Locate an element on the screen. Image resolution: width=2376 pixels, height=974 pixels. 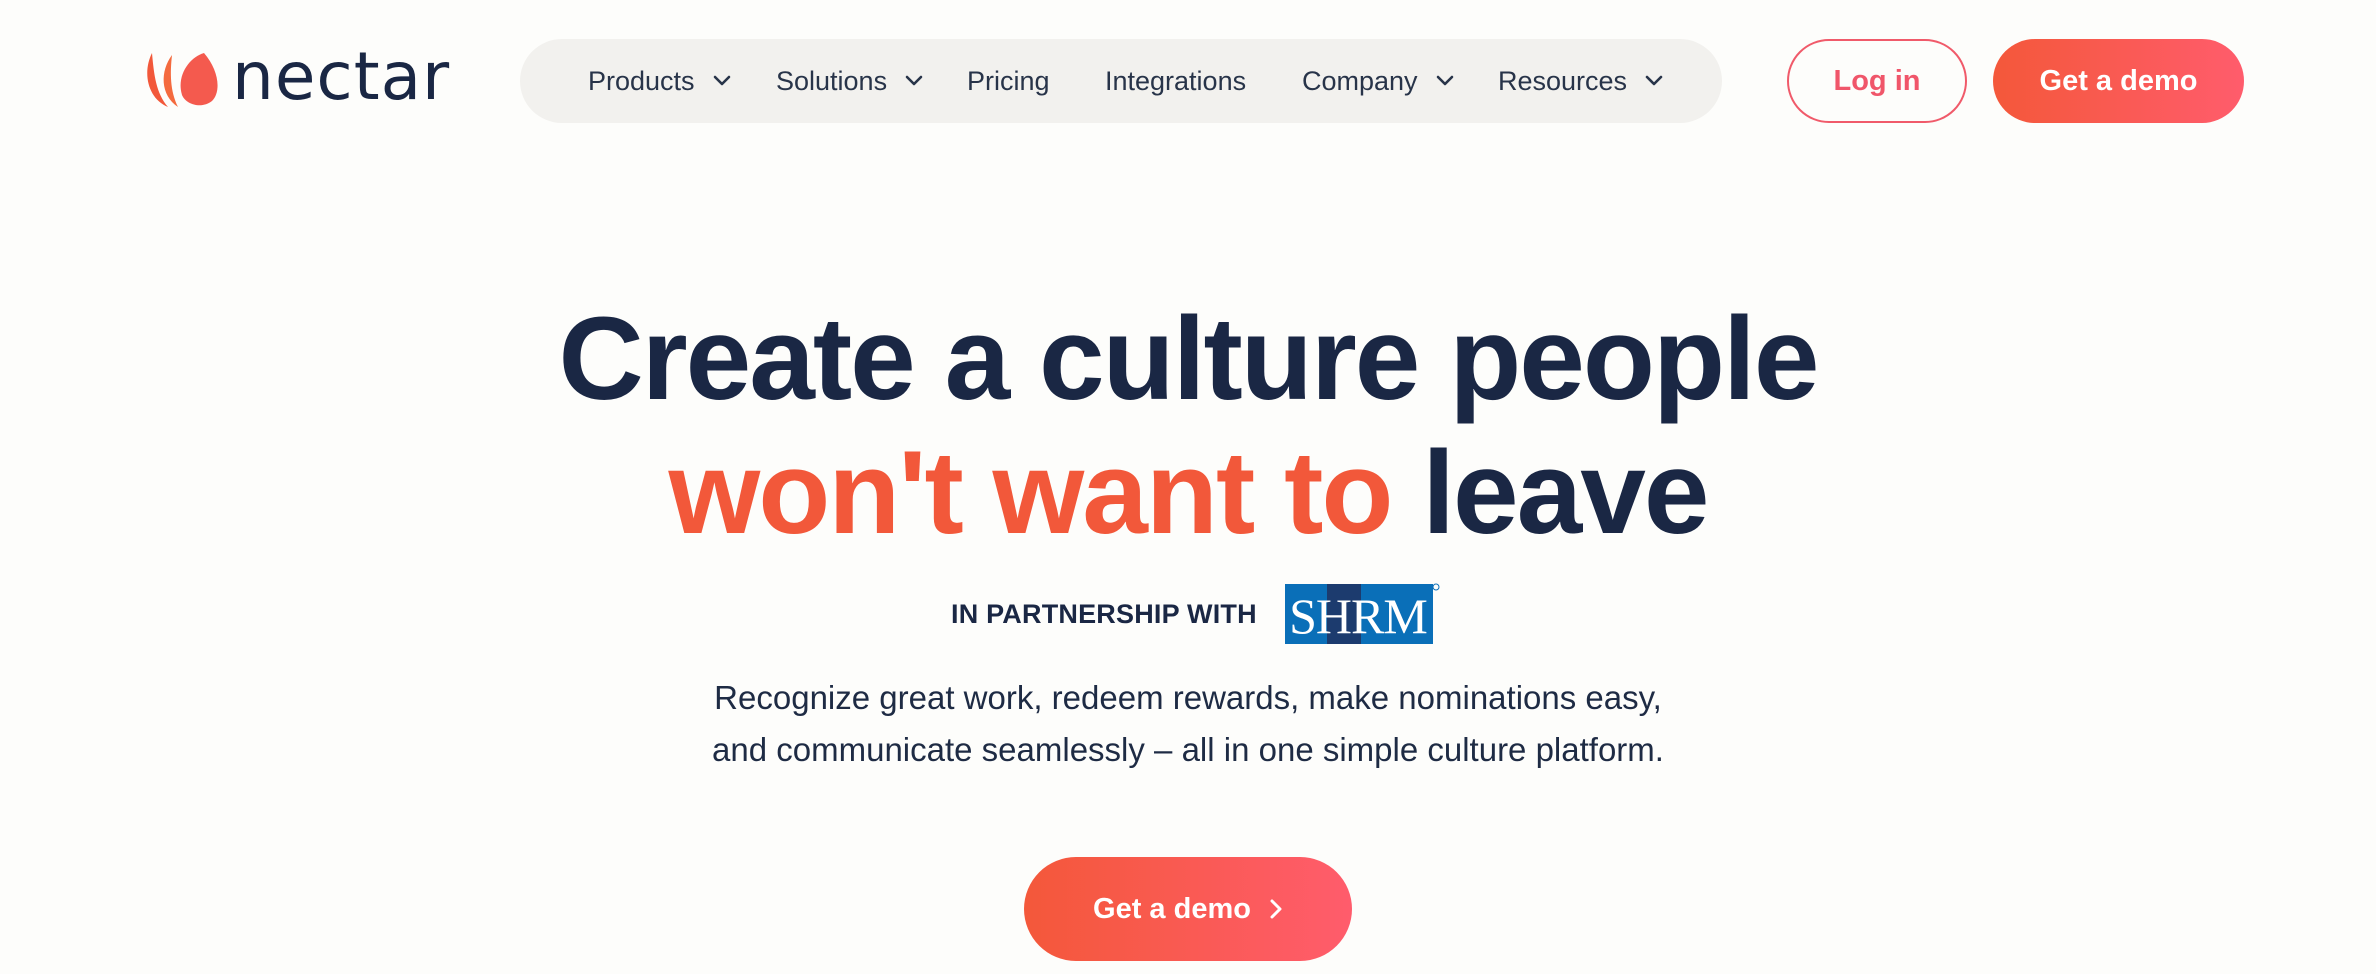
get-demo-hero-button: Get a demo is located at coordinates (1188, 909).